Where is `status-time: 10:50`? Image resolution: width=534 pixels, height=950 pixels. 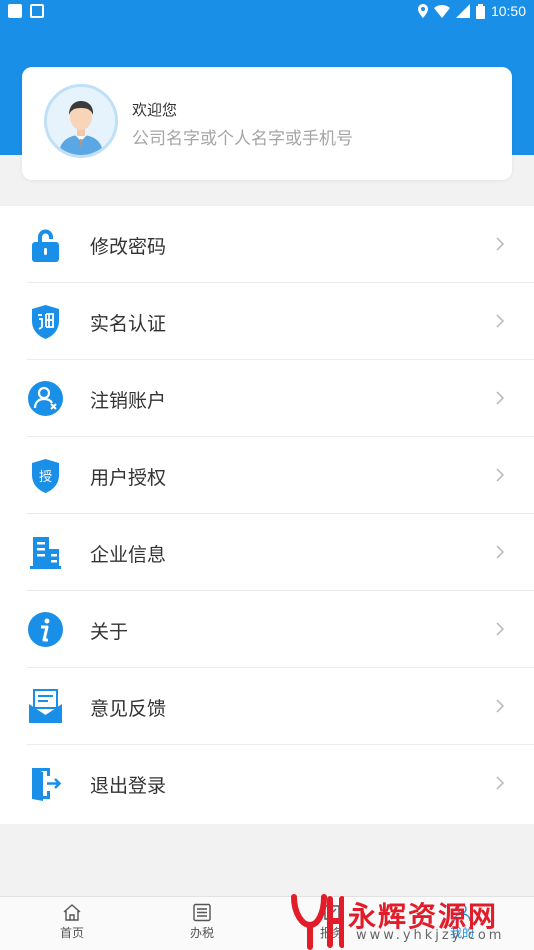 status-time: 10:50 is located at coordinates (508, 11).